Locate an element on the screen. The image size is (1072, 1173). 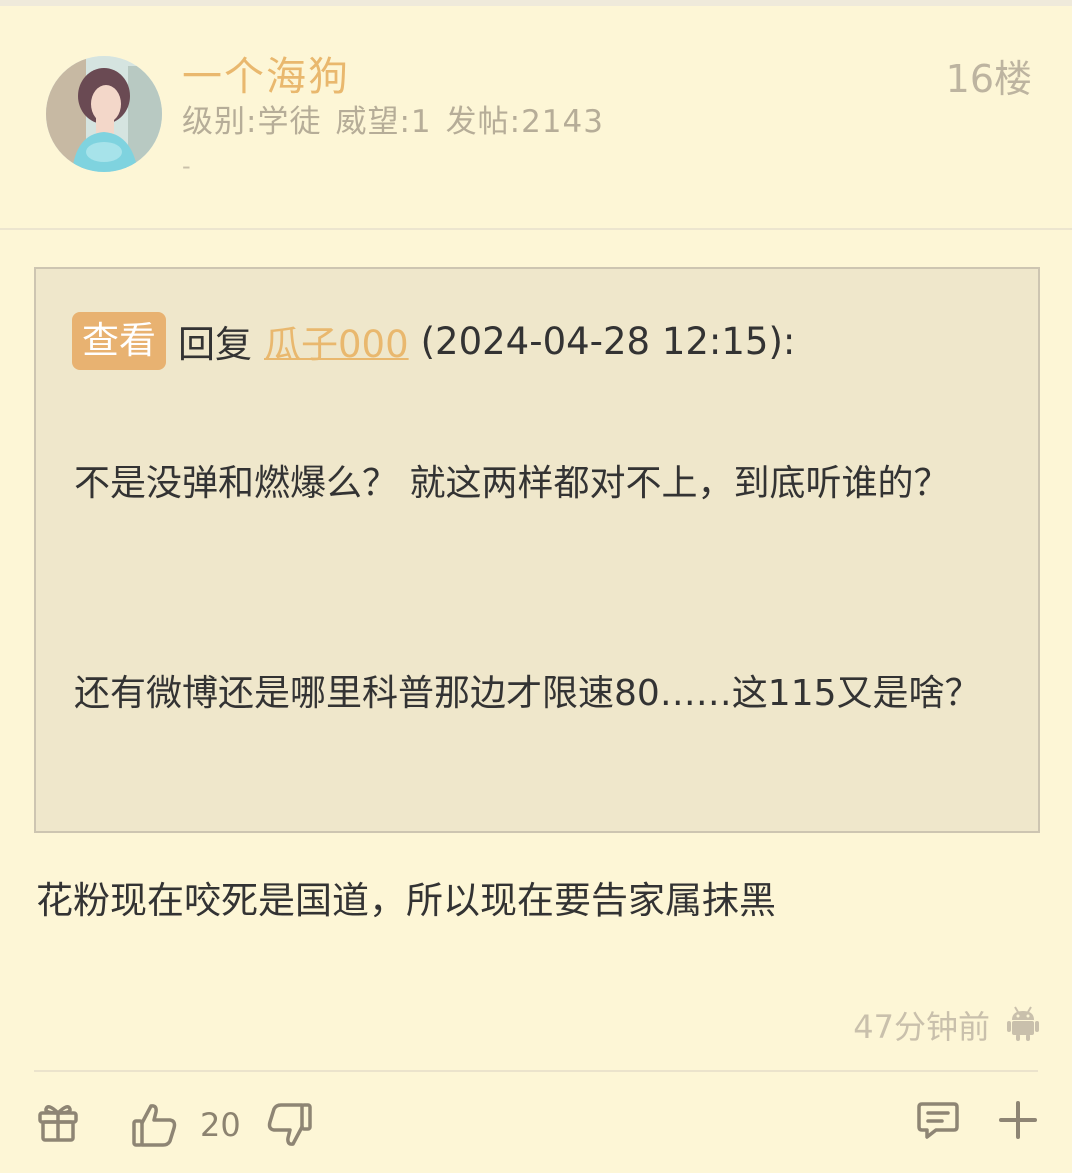
header-divider is located at coordinates (536, 229).